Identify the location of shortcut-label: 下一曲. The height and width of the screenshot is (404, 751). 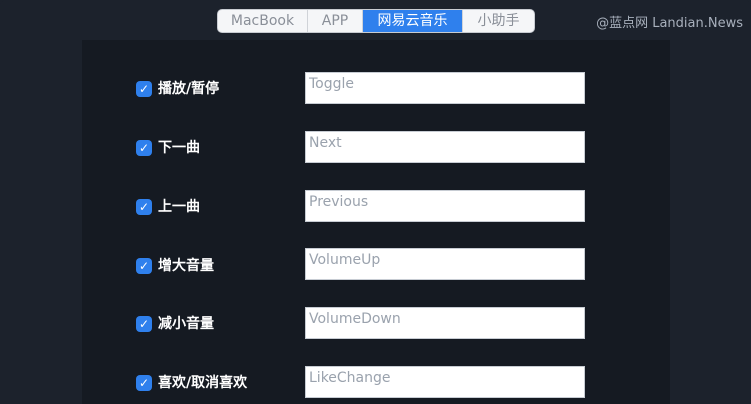
(179, 148).